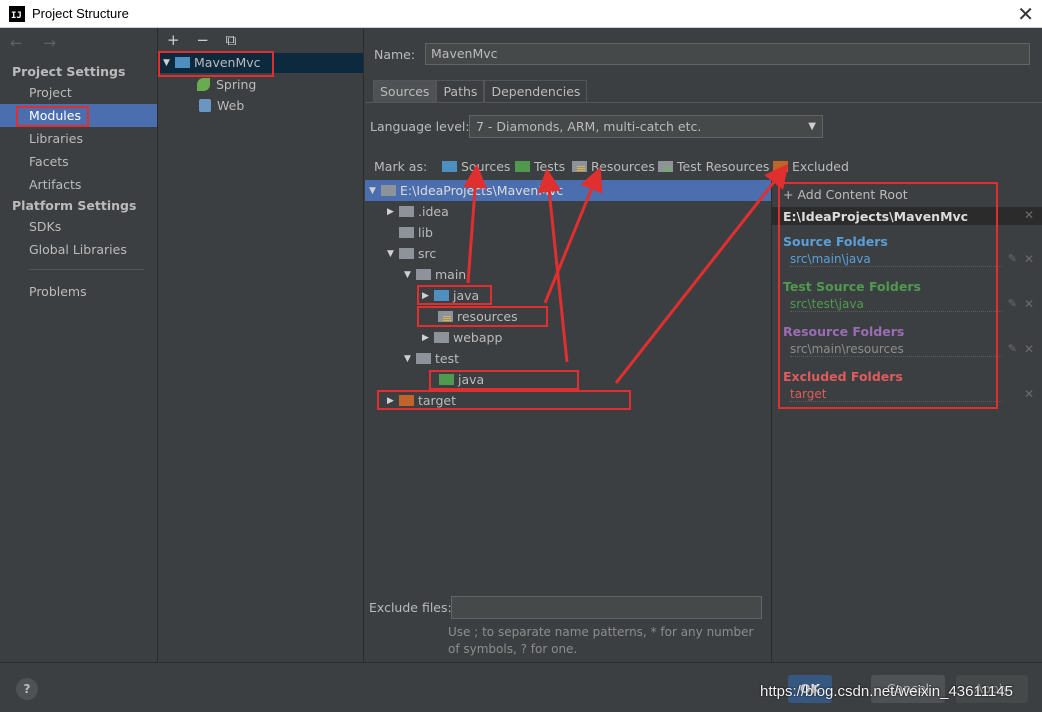 The width and height of the screenshot is (1042, 712). I want to click on tree-item-main-java: ▶ java, so click(450, 295).